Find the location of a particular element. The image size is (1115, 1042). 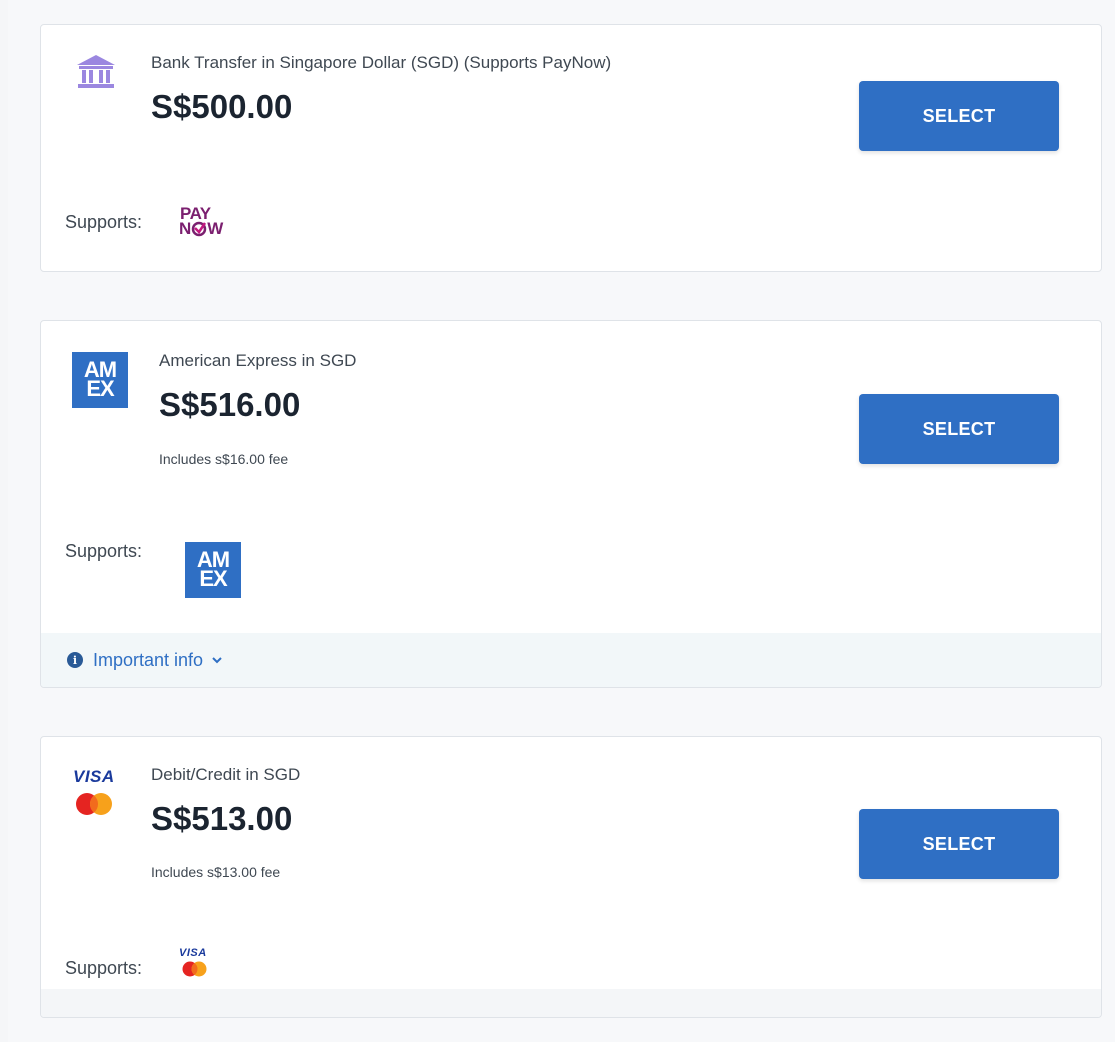

info-icon: i is located at coordinates (75, 660).